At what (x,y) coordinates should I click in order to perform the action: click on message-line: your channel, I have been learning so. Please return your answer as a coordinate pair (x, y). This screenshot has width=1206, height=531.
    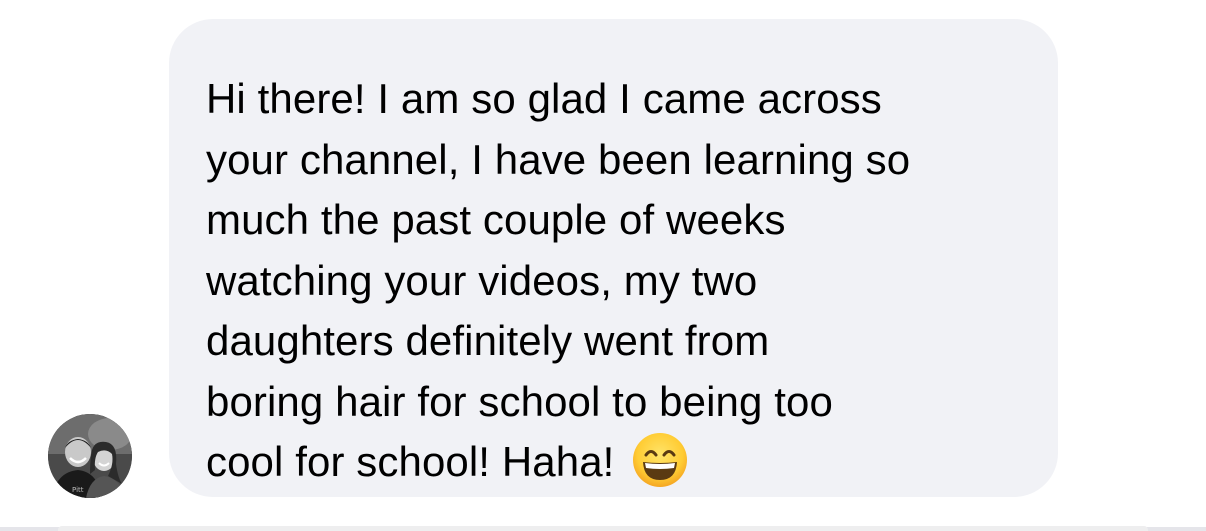
    Looking at the image, I should click on (558, 159).